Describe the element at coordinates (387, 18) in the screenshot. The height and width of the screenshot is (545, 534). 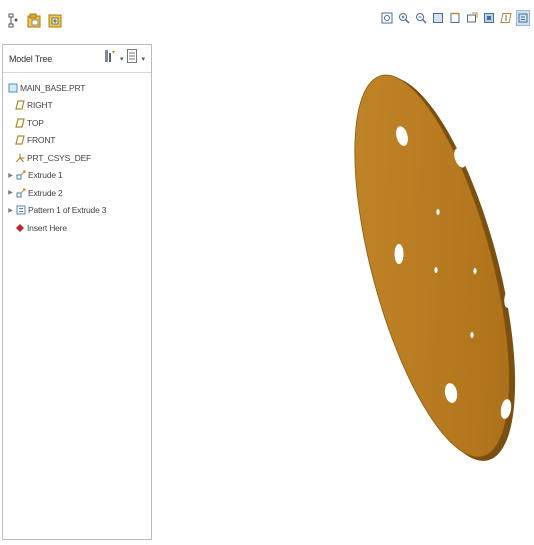
I see `refit-icon` at that location.